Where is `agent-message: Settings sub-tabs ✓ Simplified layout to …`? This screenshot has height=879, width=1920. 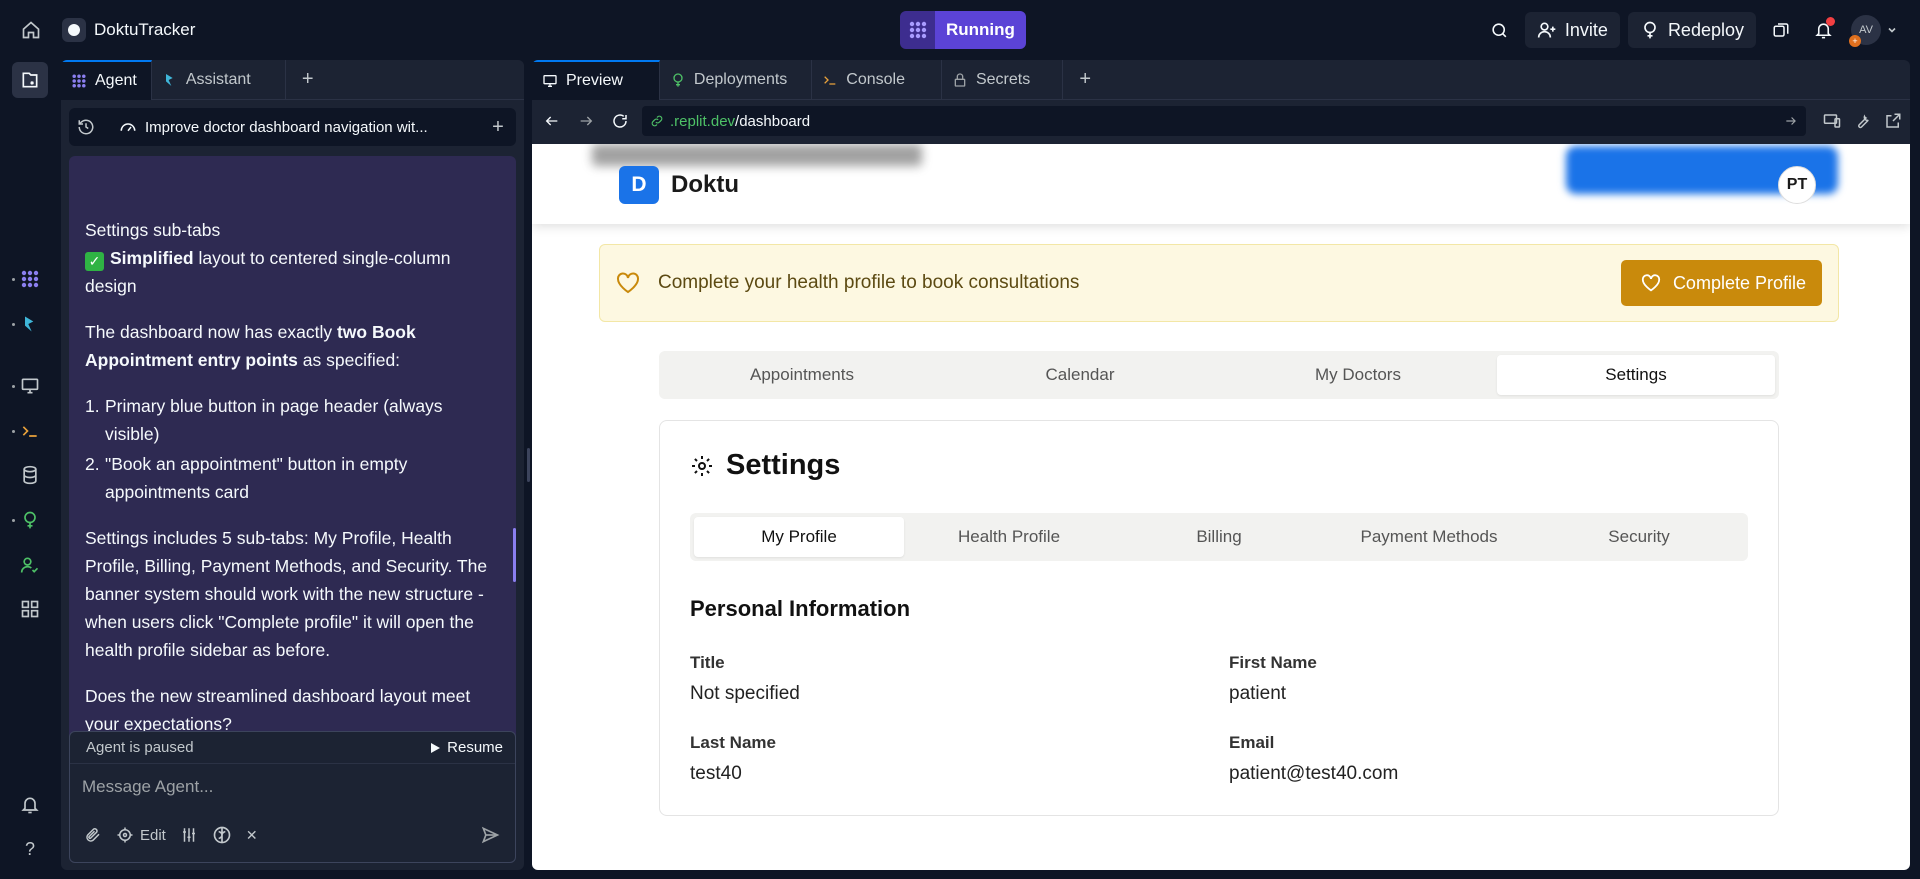 agent-message: Settings sub-tabs ✓ Simplified layout to … is located at coordinates (290, 486).